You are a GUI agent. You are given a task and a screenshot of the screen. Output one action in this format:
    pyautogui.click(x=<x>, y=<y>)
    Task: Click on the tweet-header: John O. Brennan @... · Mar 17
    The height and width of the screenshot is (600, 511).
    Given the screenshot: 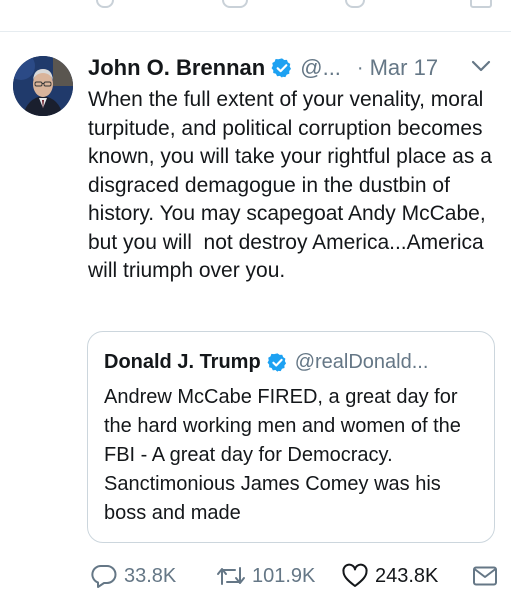 What is the action you would take?
    pyautogui.click(x=293, y=68)
    